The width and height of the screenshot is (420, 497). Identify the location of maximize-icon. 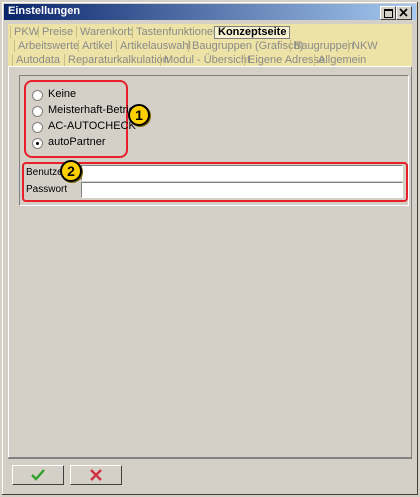
(388, 13).